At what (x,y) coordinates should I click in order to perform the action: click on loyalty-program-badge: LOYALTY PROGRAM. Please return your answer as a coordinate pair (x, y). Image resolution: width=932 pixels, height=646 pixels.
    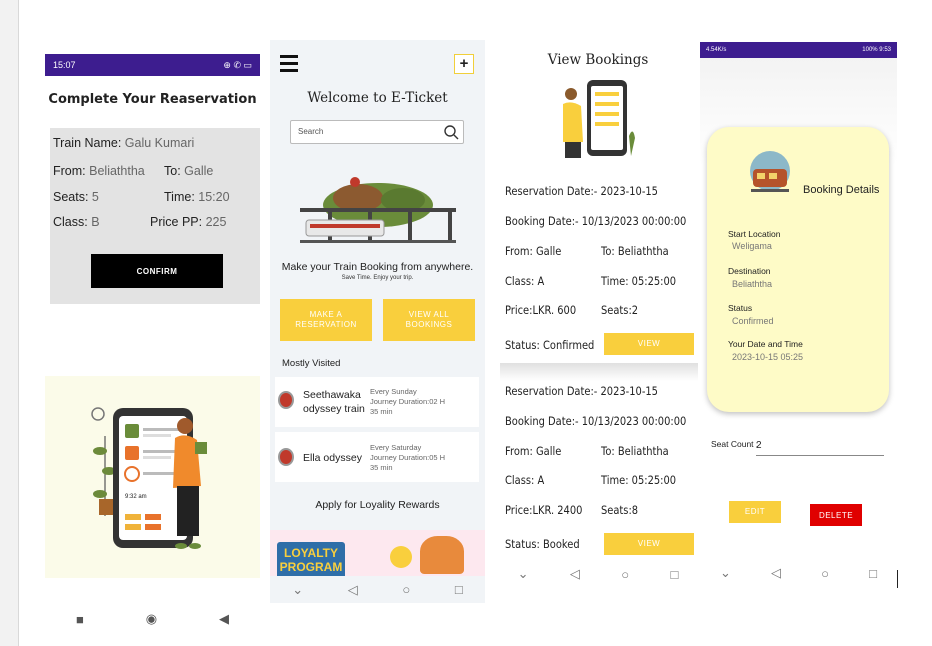
    Looking at the image, I should click on (311, 561).